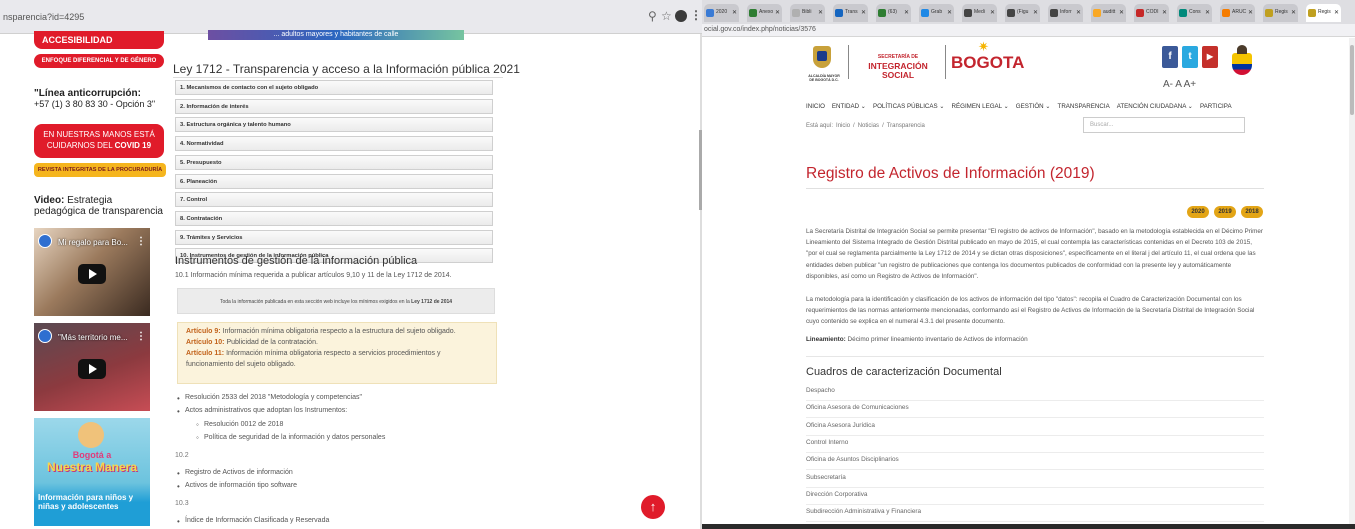  What do you see at coordinates (815, 106) in the screenshot?
I see `nav-item: INICIO` at bounding box center [815, 106].